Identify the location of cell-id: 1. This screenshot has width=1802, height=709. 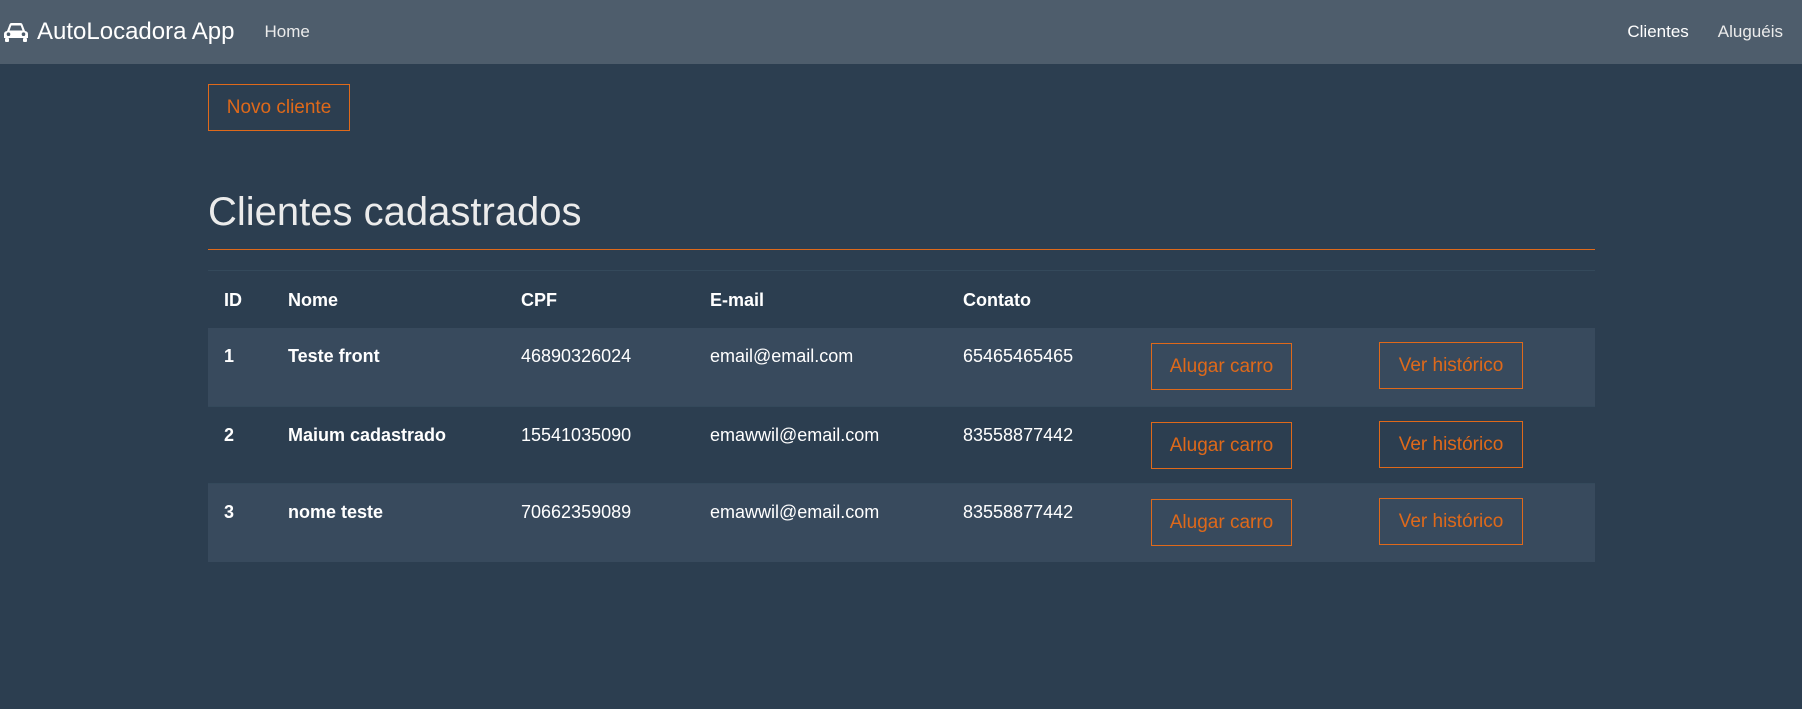
(229, 356).